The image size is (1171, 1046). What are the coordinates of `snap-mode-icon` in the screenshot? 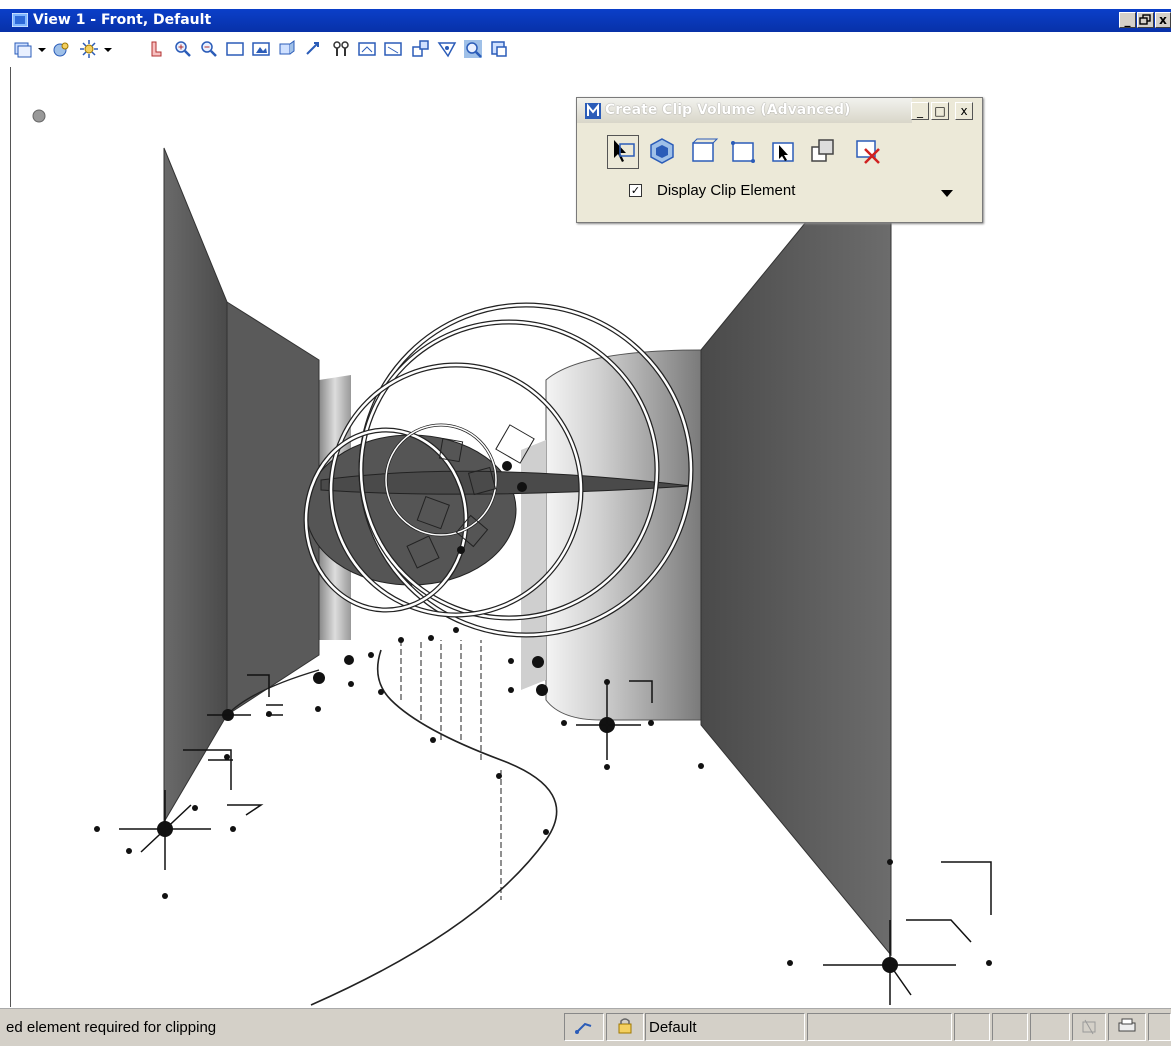 It's located at (583, 1028).